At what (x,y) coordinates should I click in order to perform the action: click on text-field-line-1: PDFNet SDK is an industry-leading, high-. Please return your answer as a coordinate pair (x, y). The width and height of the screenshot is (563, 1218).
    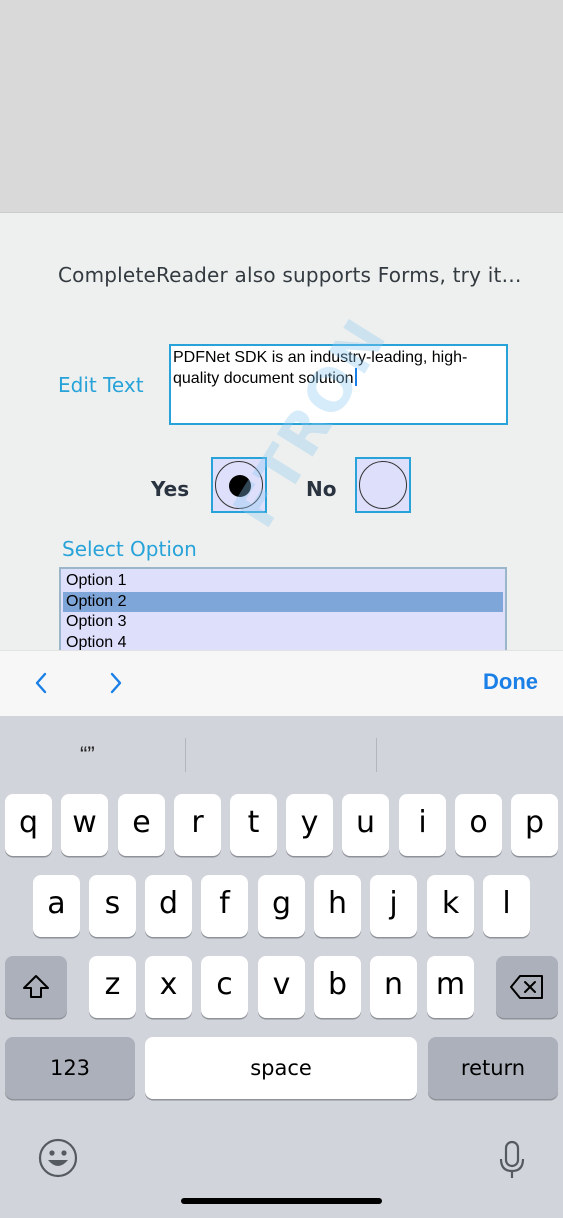
    Looking at the image, I should click on (320, 357).